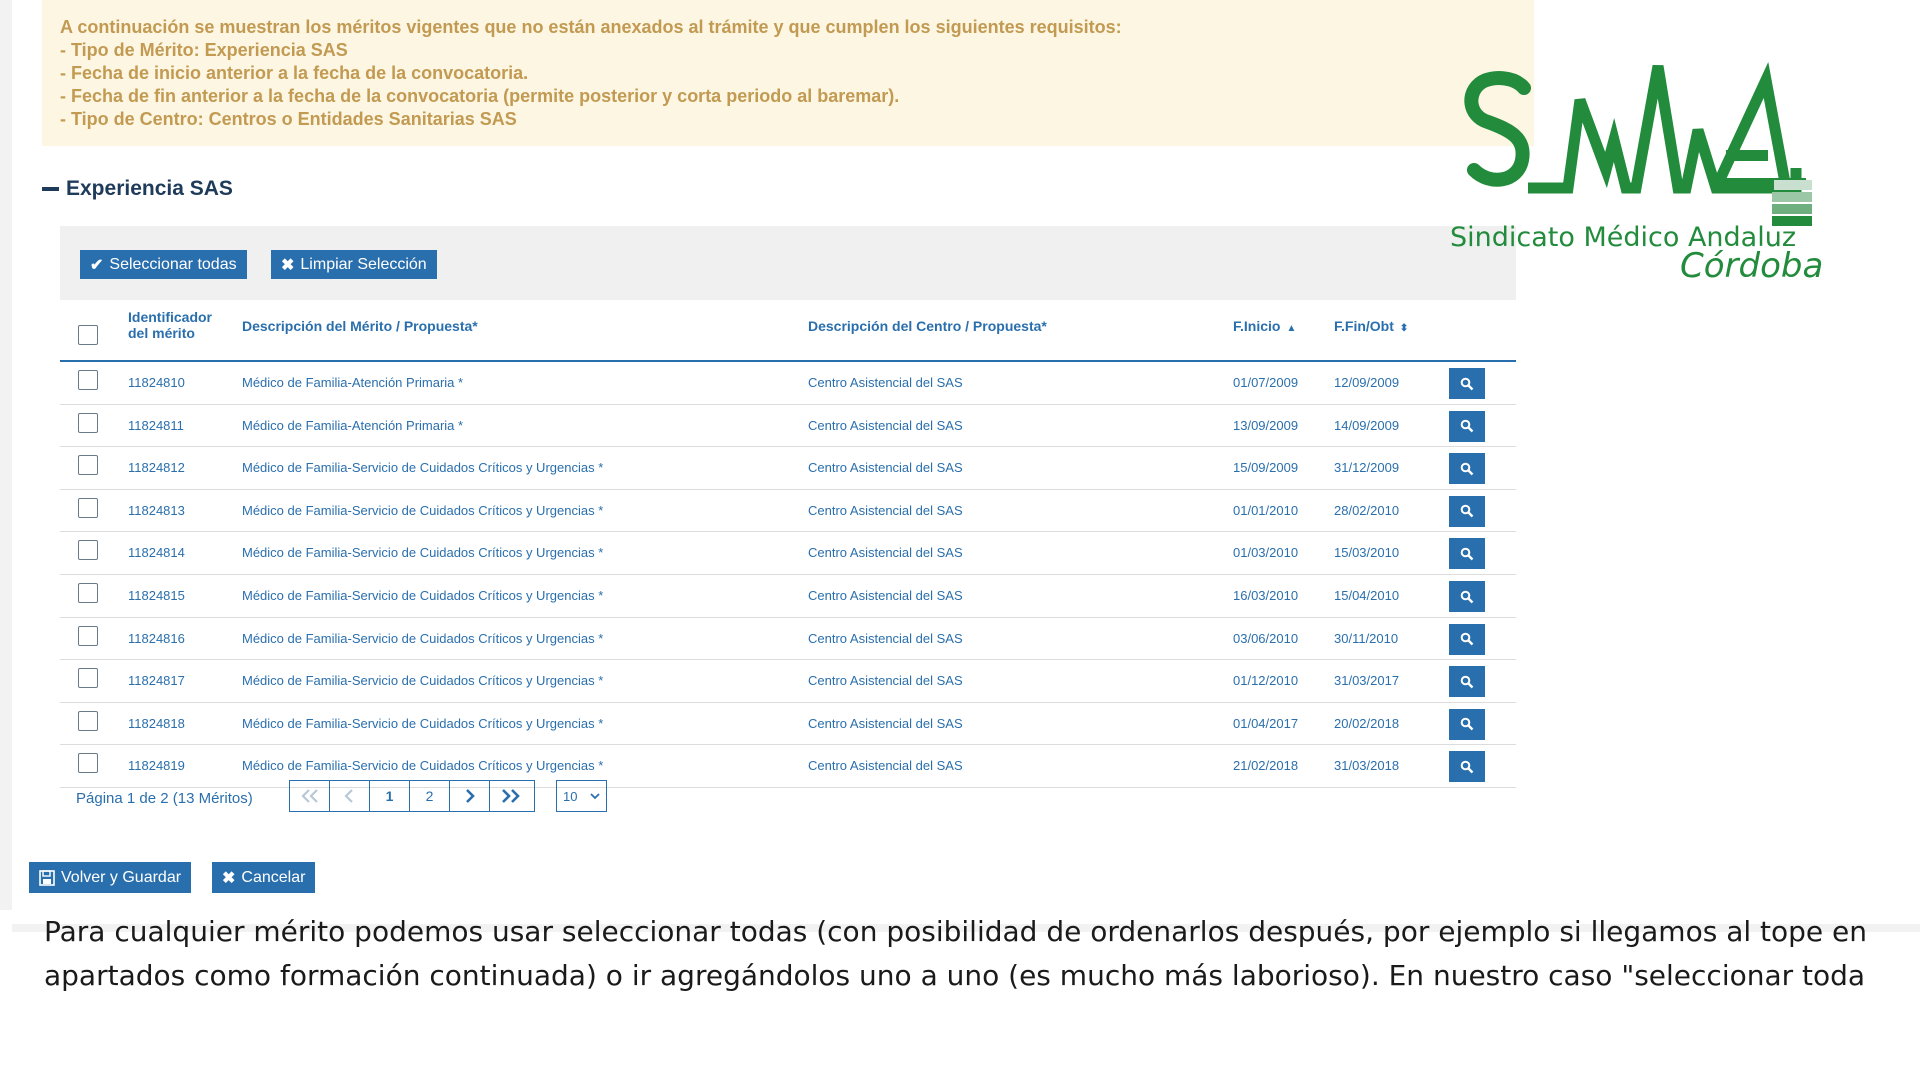 This screenshot has width=1920, height=1080. Describe the element at coordinates (288, 265) in the screenshot. I see `x-icon: ✖` at that location.